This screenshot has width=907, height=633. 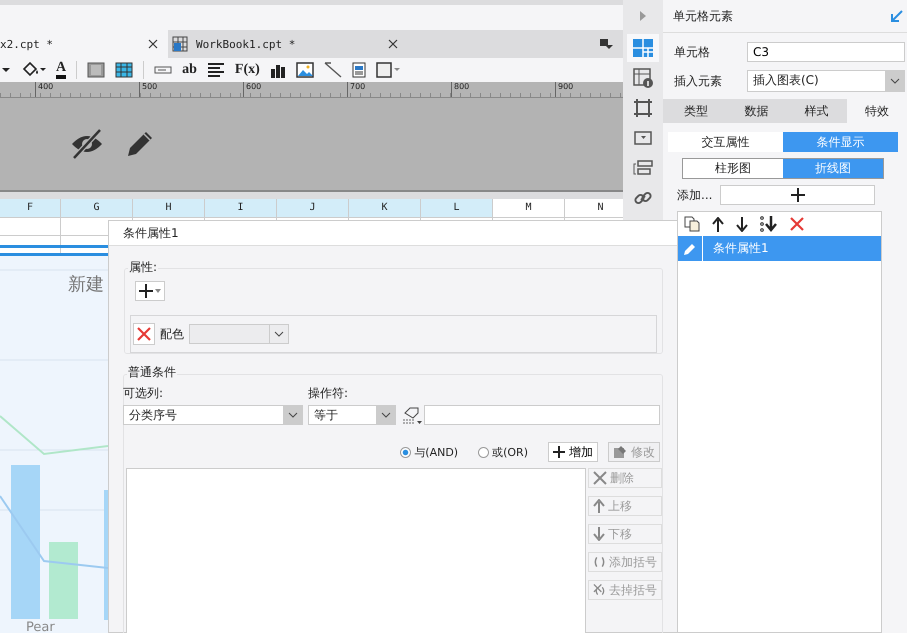 What do you see at coordinates (189, 70) in the screenshot?
I see `format-icon: ab` at bounding box center [189, 70].